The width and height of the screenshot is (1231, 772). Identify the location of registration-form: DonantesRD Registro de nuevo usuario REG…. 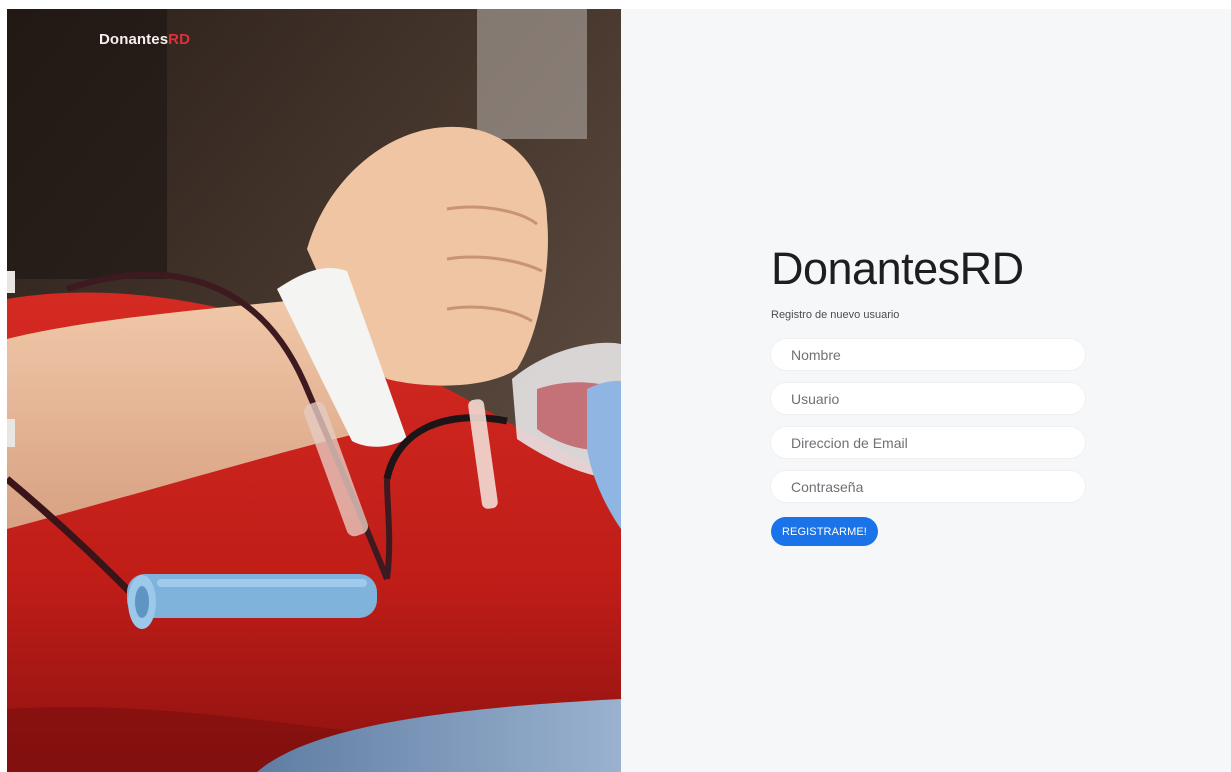
(931, 394).